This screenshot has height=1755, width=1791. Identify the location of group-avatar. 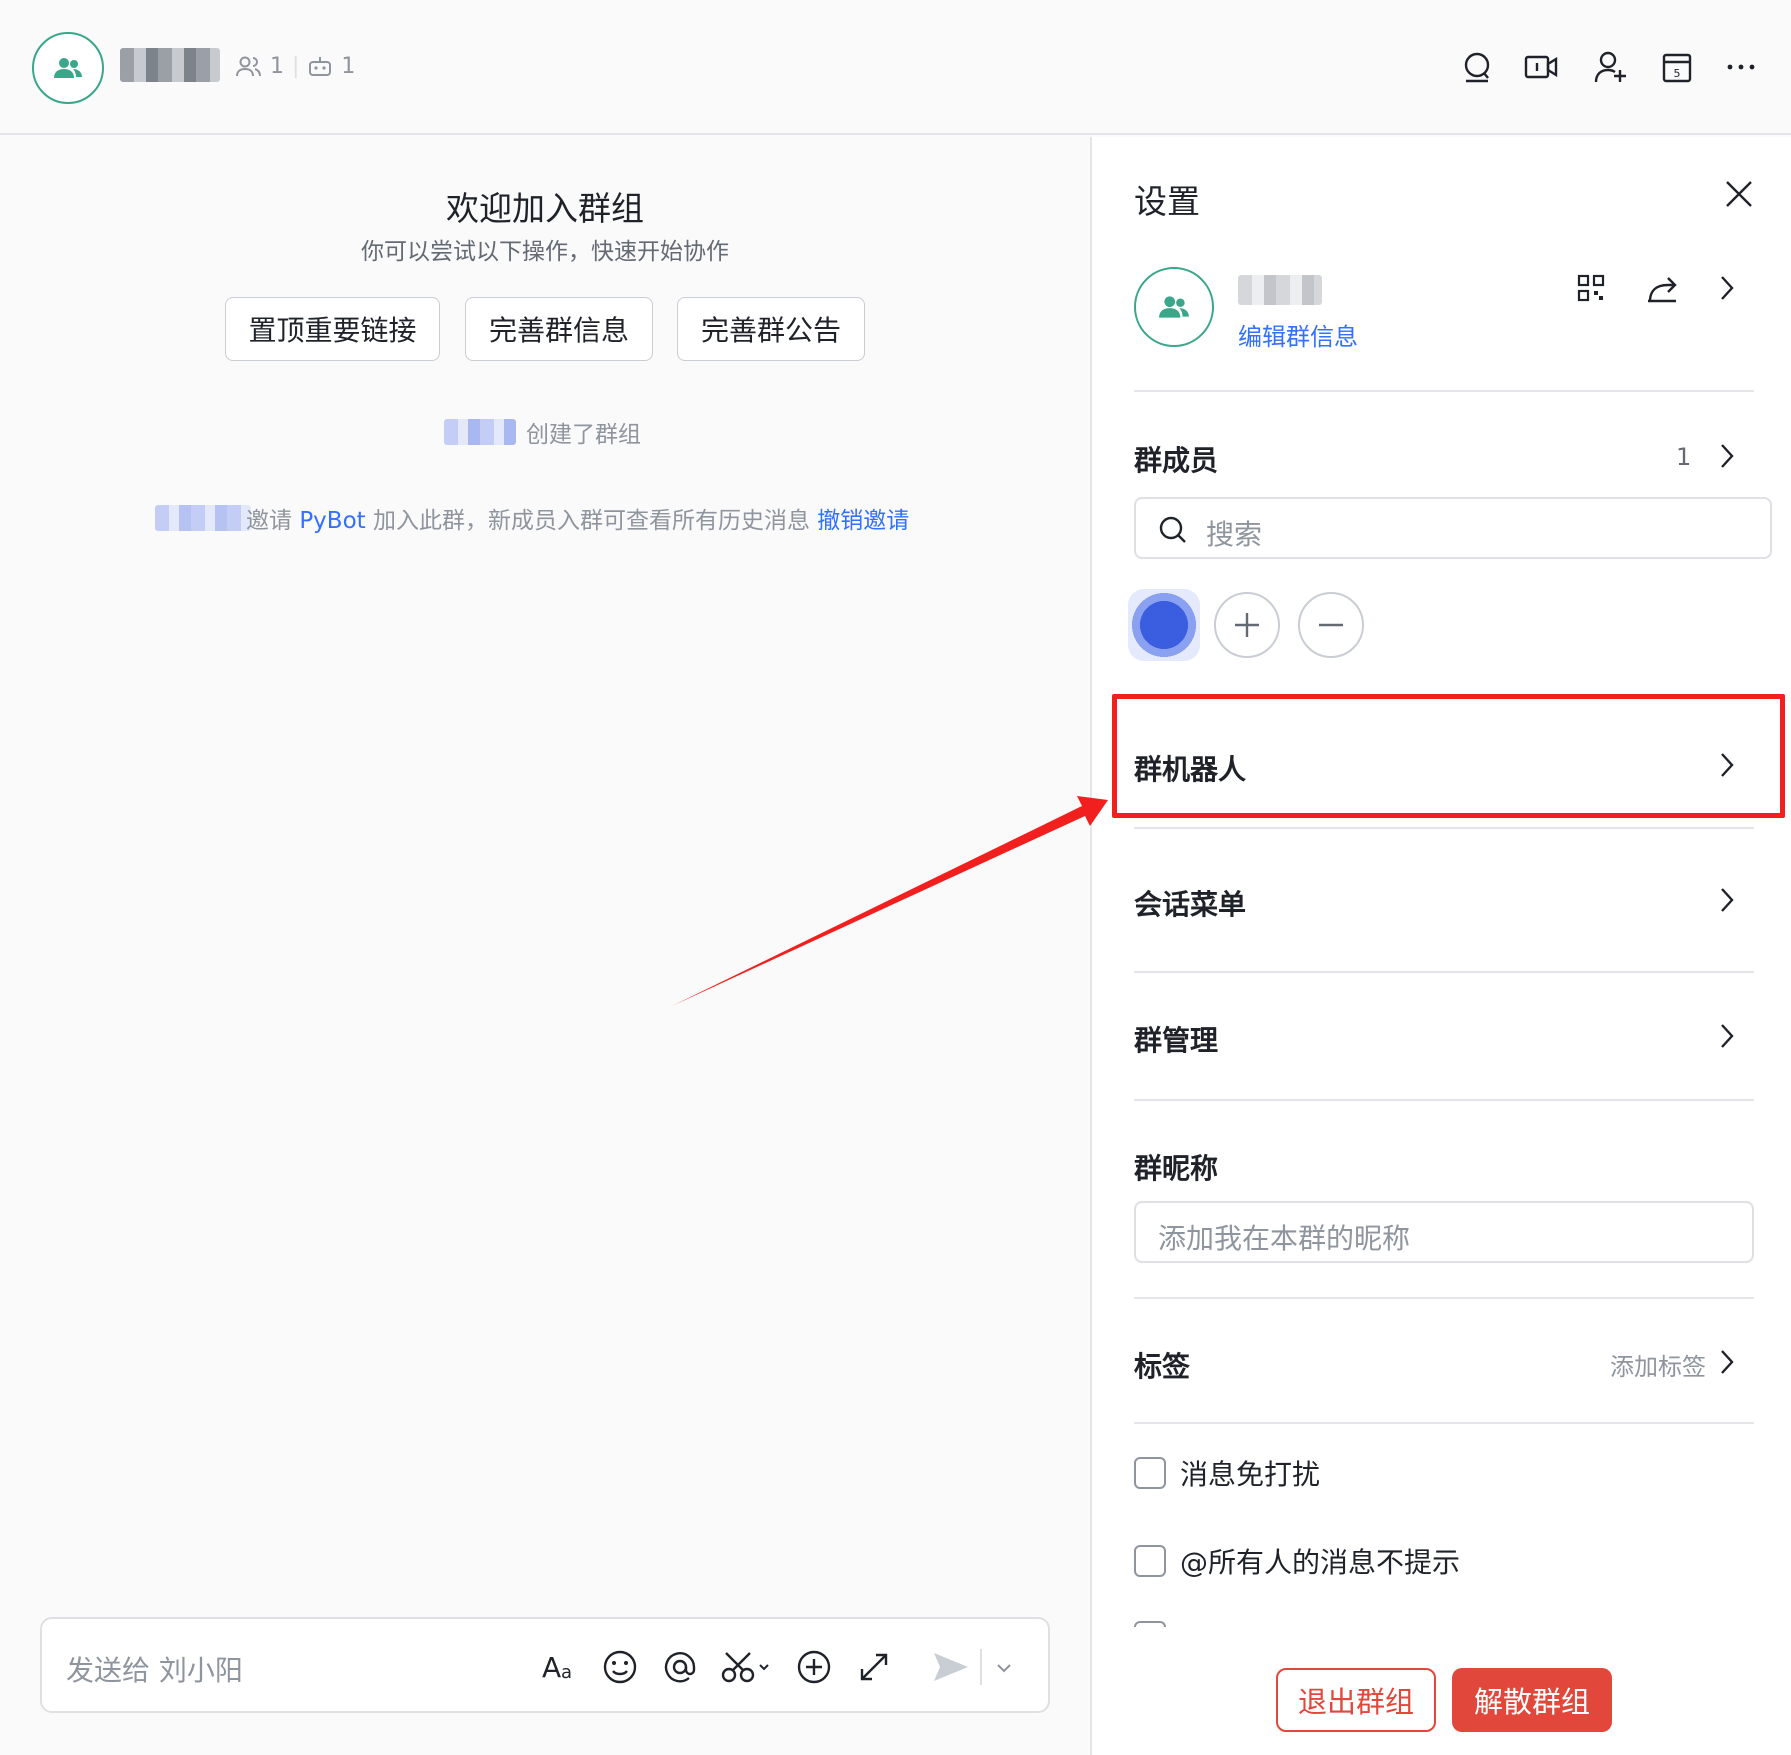
(68, 68).